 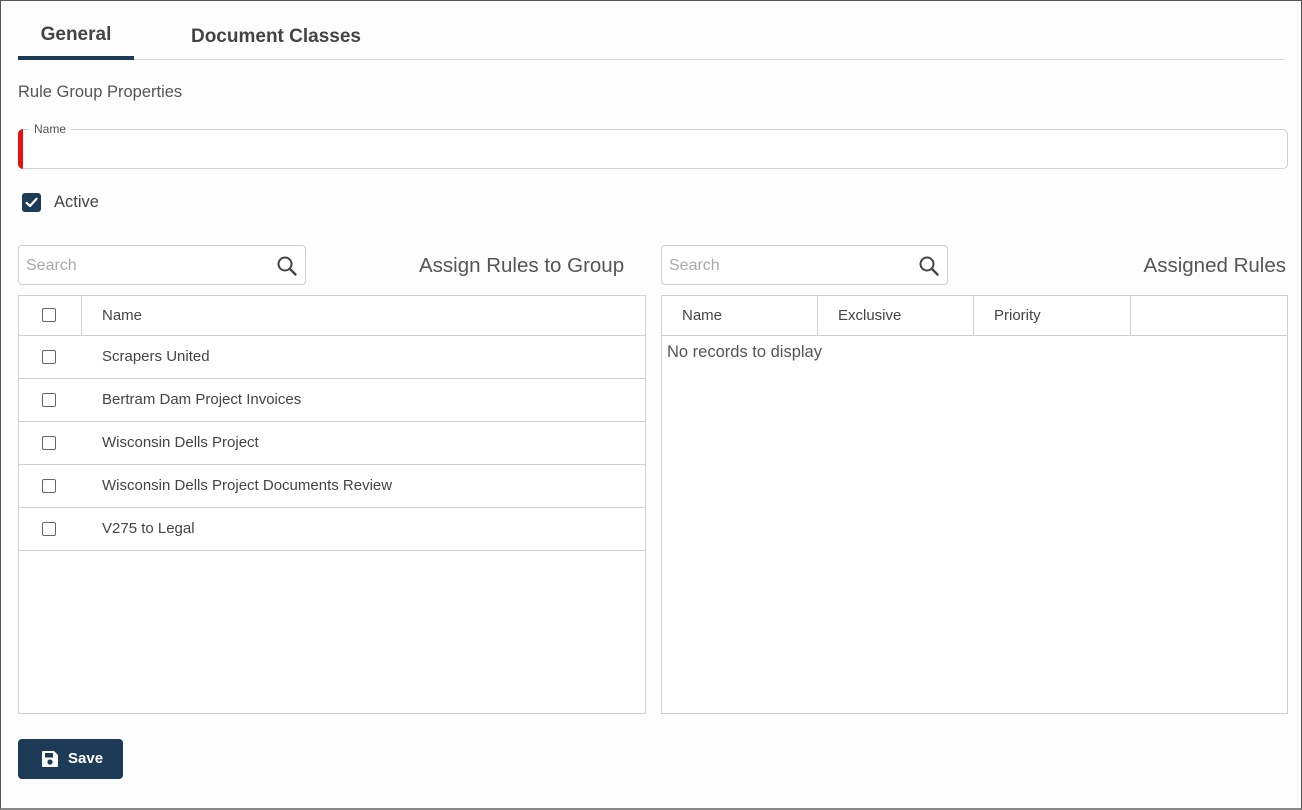 I want to click on required-indicator, so click(x=20, y=149).